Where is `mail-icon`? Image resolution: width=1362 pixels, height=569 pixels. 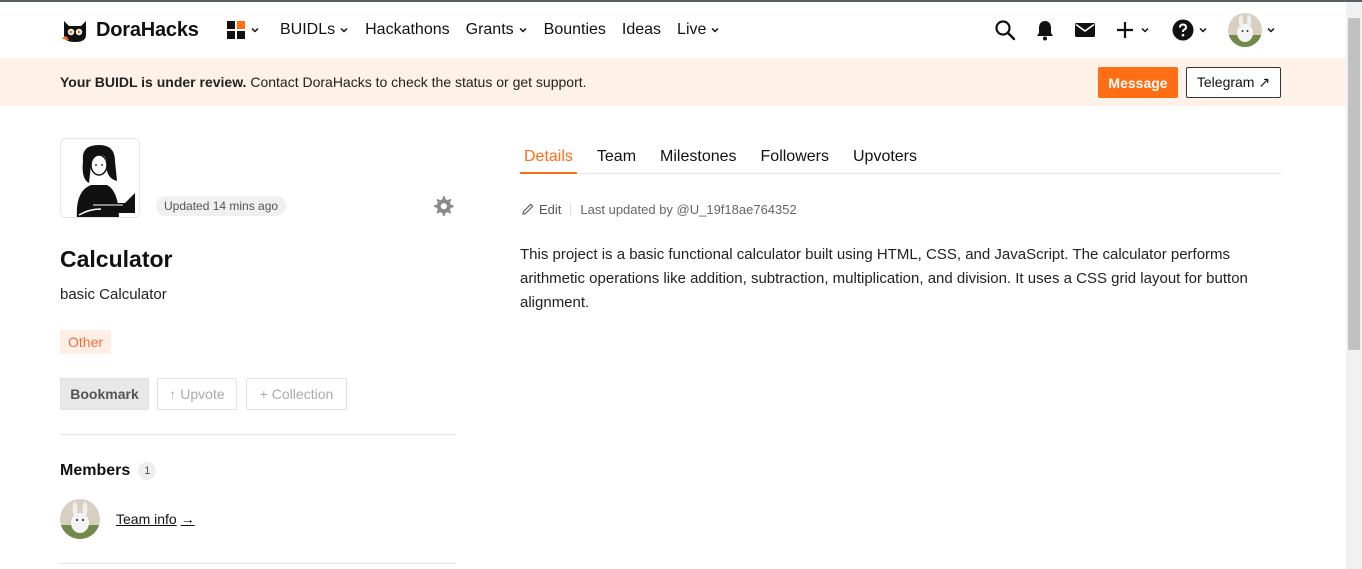
mail-icon is located at coordinates (1085, 30).